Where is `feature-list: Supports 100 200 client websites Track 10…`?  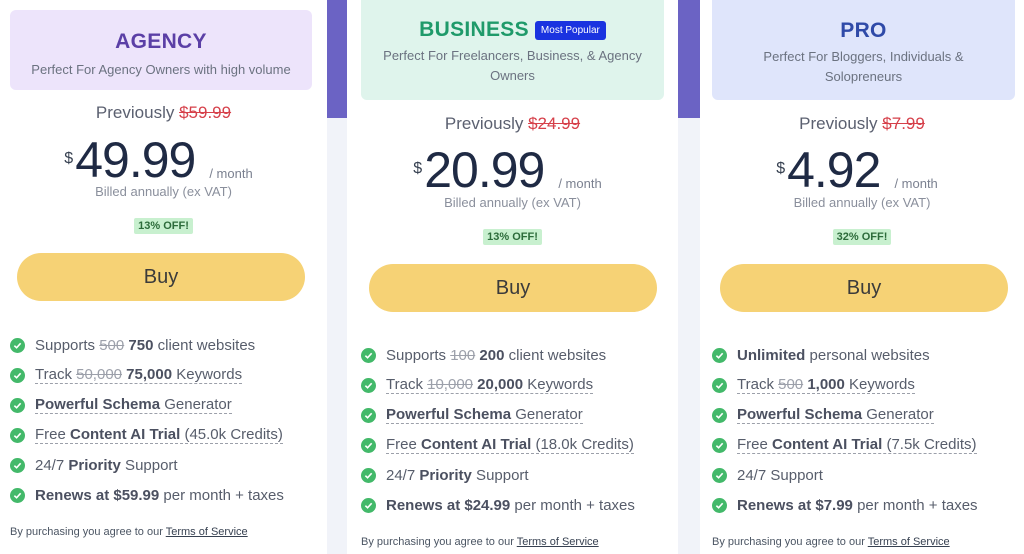 feature-list: Supports 100 200 client websites Track 10… is located at coordinates (498, 430).